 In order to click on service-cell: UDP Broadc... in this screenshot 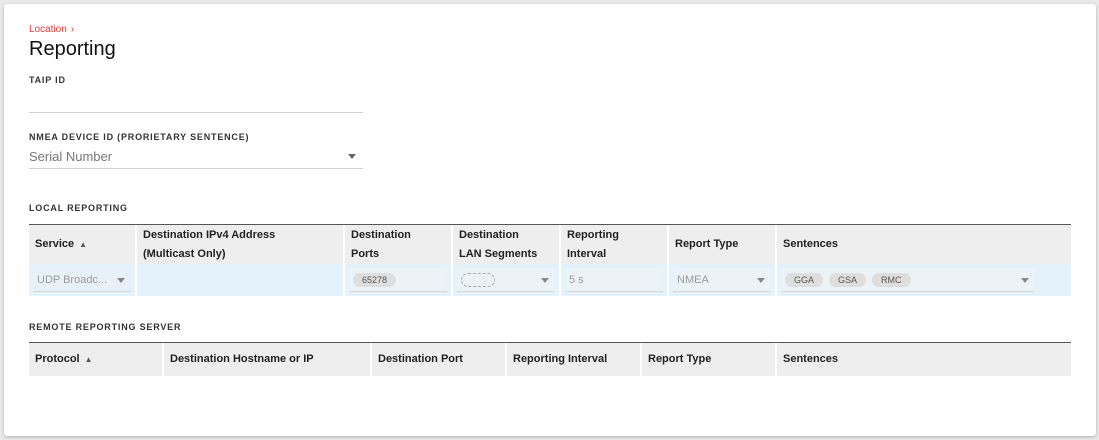, I will do `click(83, 280)`.